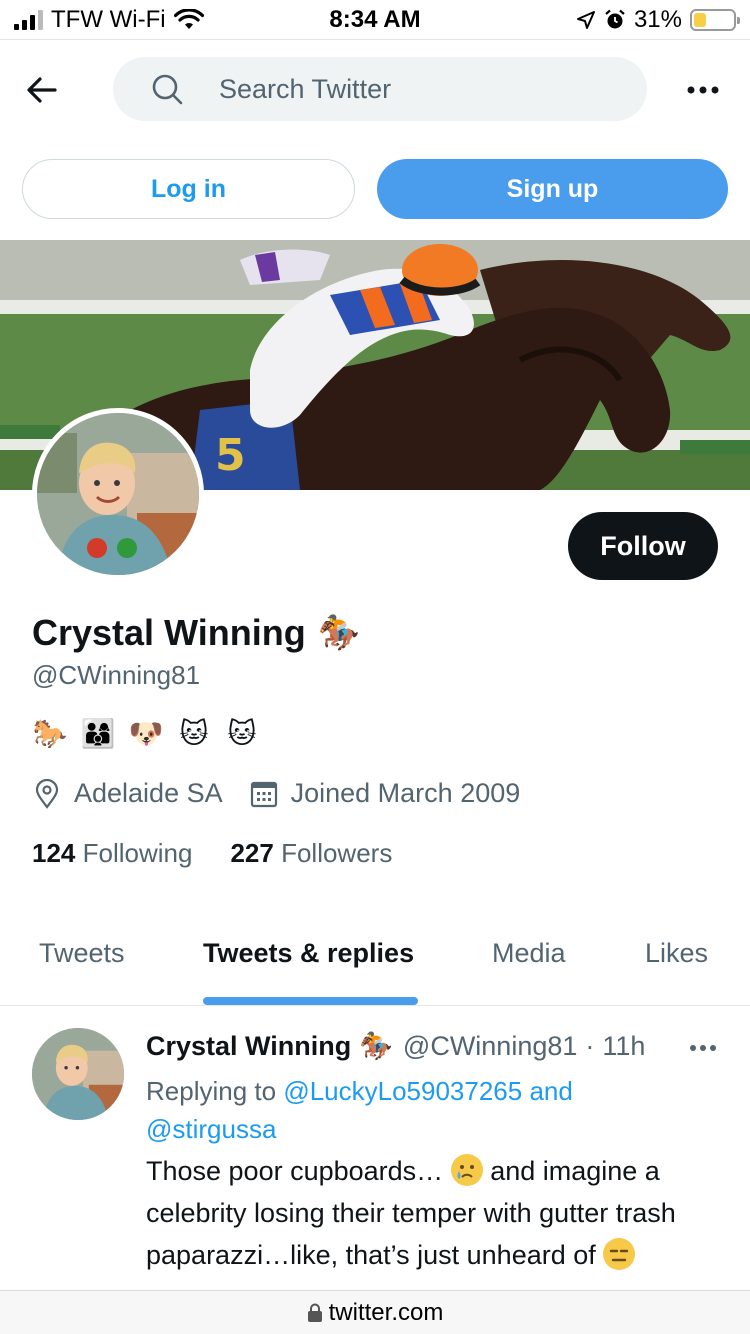 Image resolution: width=750 pixels, height=1334 pixels. What do you see at coordinates (98, 733) in the screenshot?
I see `bio-emoji-family: 👨‍👩‍👦` at bounding box center [98, 733].